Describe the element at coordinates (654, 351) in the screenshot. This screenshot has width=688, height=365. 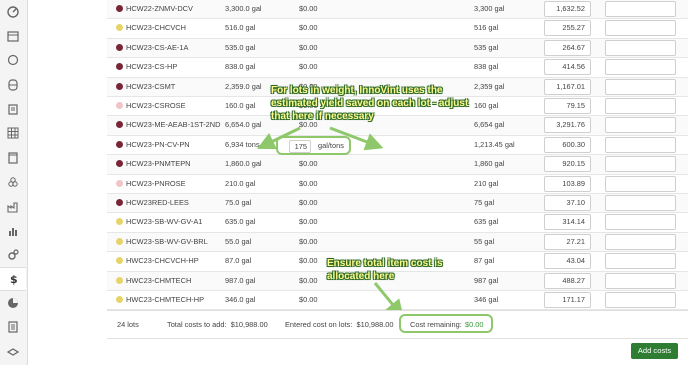
I see `add-costs-button: Add costs` at that location.